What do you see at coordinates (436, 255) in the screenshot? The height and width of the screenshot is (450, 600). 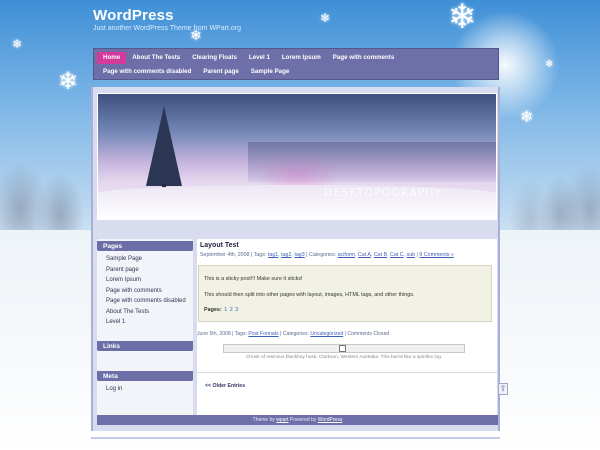 I see `comments-link: 9 Comments »` at bounding box center [436, 255].